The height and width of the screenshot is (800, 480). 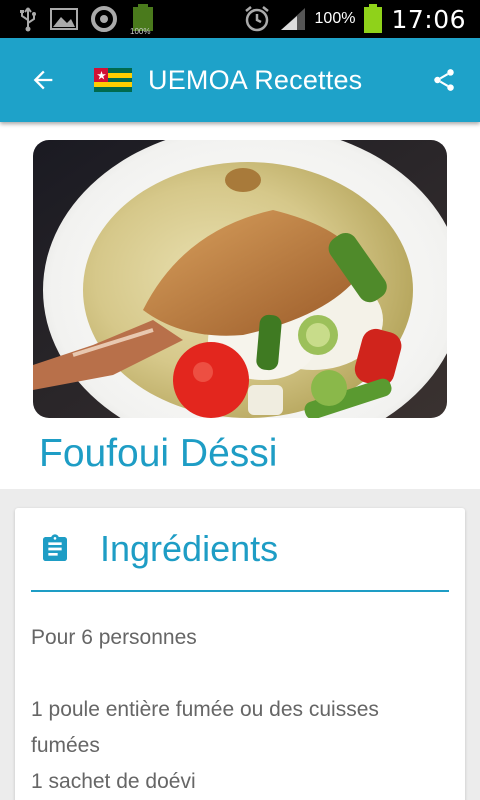 What do you see at coordinates (113, 781) in the screenshot?
I see `ingredient-item: 1 sachet de doévi` at bounding box center [113, 781].